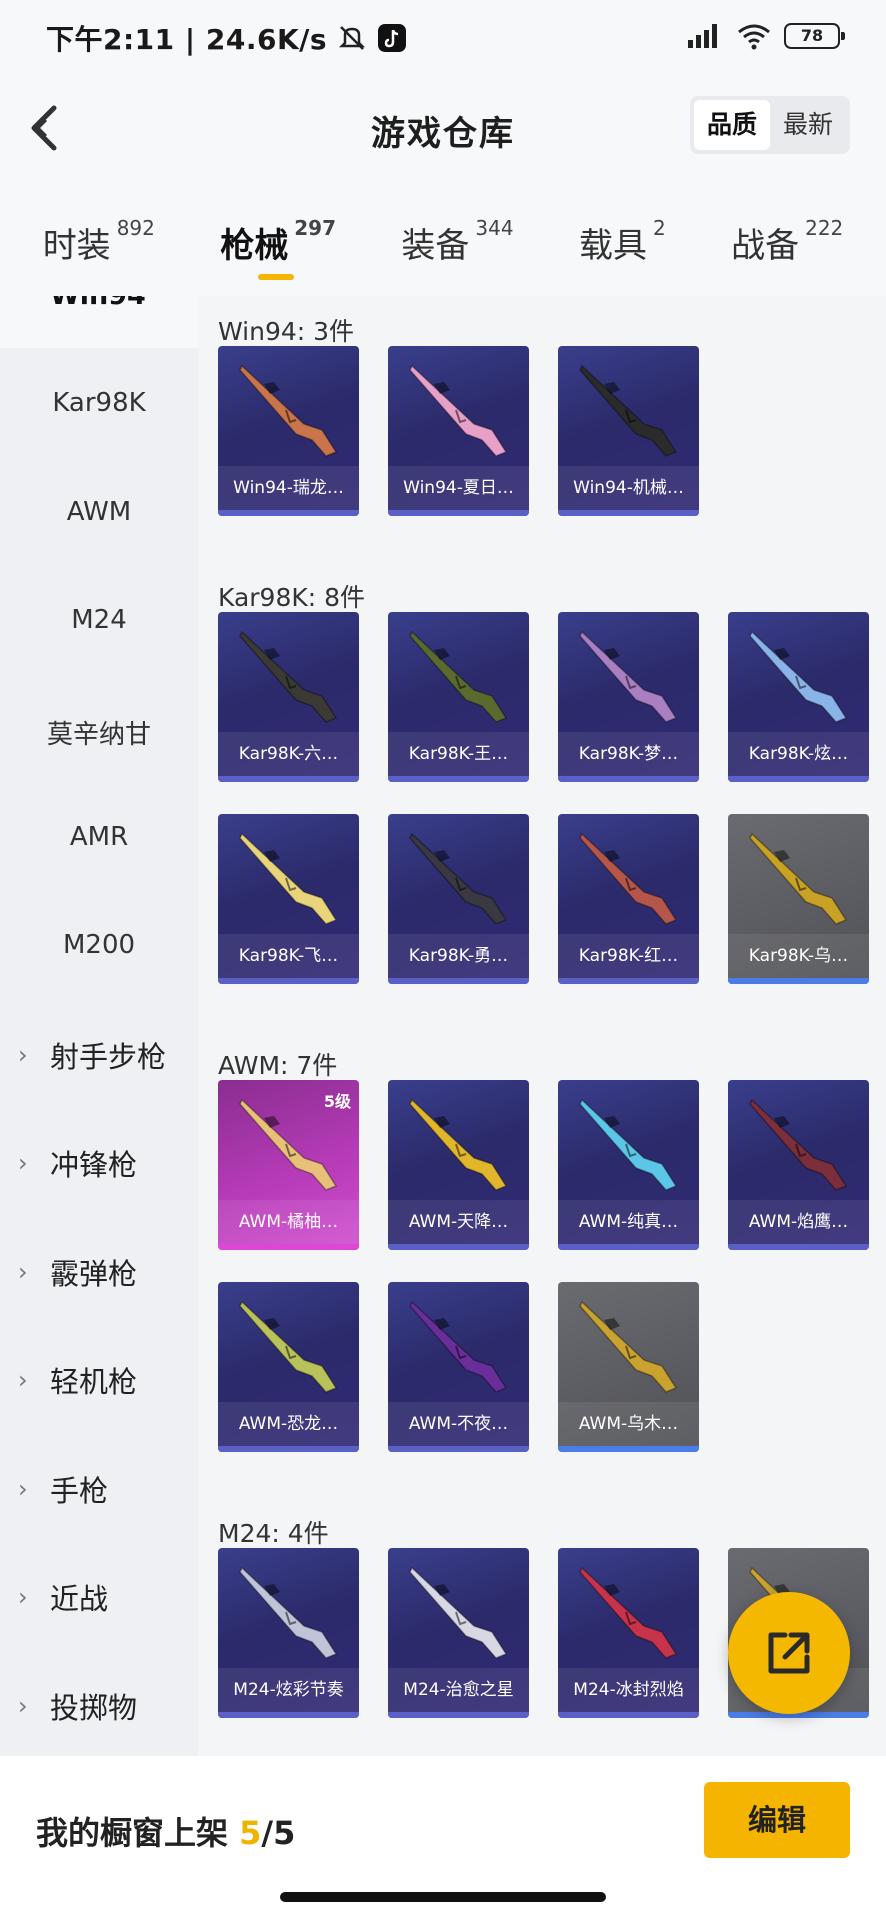  I want to click on sidebar-group-lmg: › 轻机枪, so click(99, 1380).